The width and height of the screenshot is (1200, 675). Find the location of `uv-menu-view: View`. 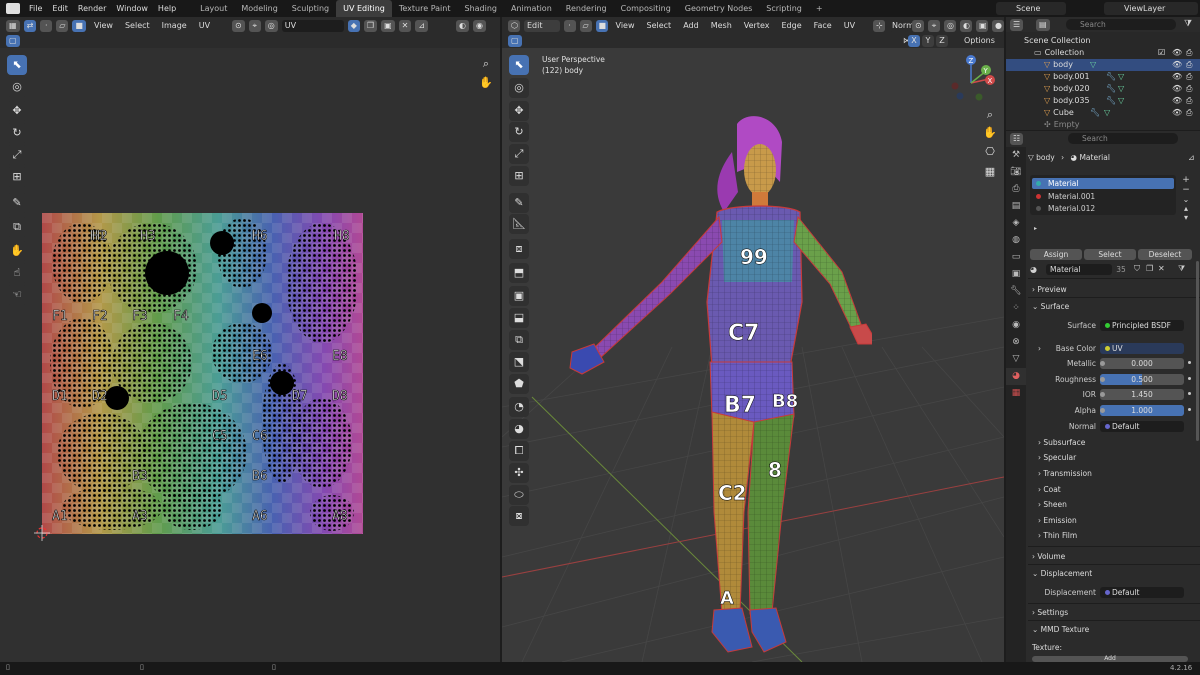

uv-menu-view: View is located at coordinates (103, 25).